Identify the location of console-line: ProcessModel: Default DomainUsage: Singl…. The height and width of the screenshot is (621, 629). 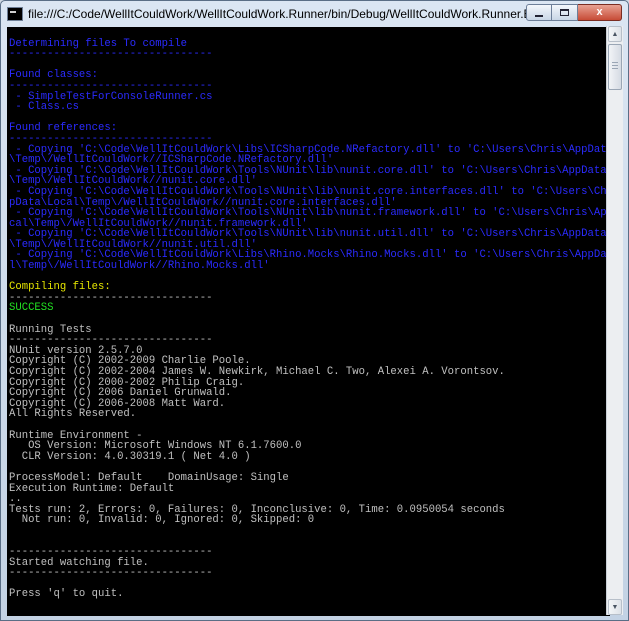
(149, 477).